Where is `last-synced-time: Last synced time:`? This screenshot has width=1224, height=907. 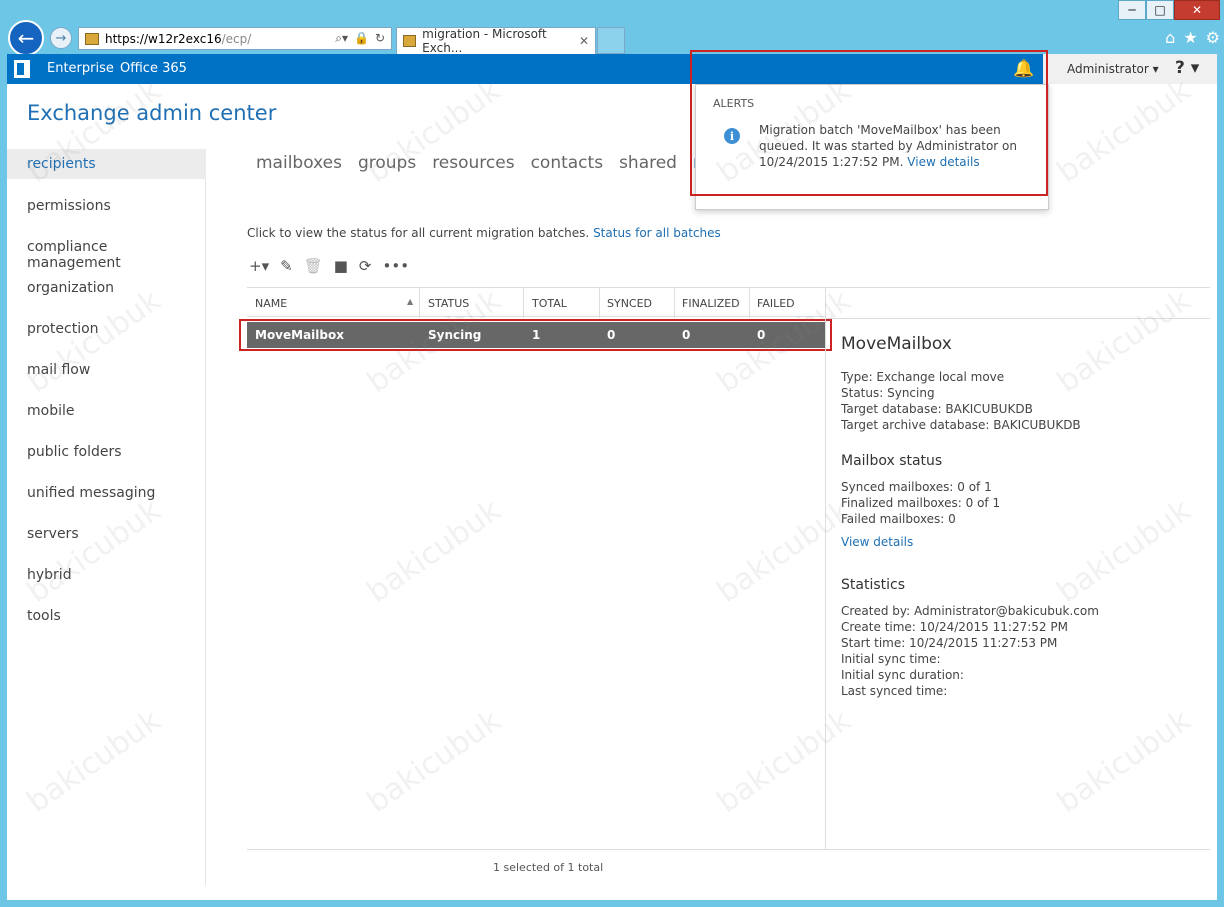
last-synced-time: Last synced time: is located at coordinates (894, 691).